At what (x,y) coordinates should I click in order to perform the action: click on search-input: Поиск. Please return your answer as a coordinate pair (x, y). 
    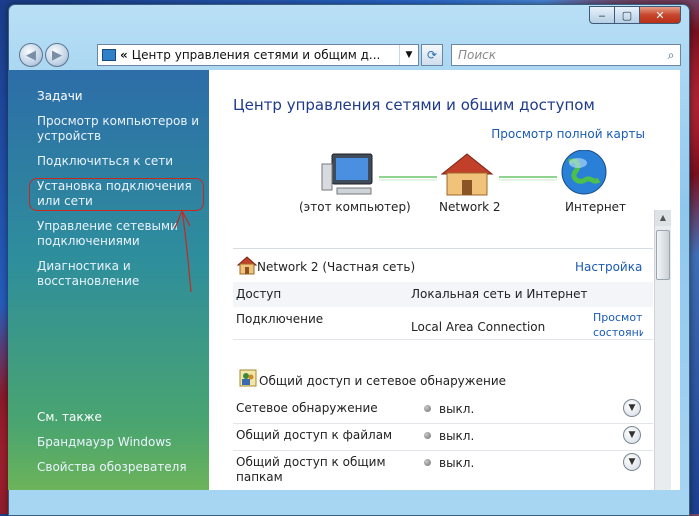
    Looking at the image, I should click on (557, 55).